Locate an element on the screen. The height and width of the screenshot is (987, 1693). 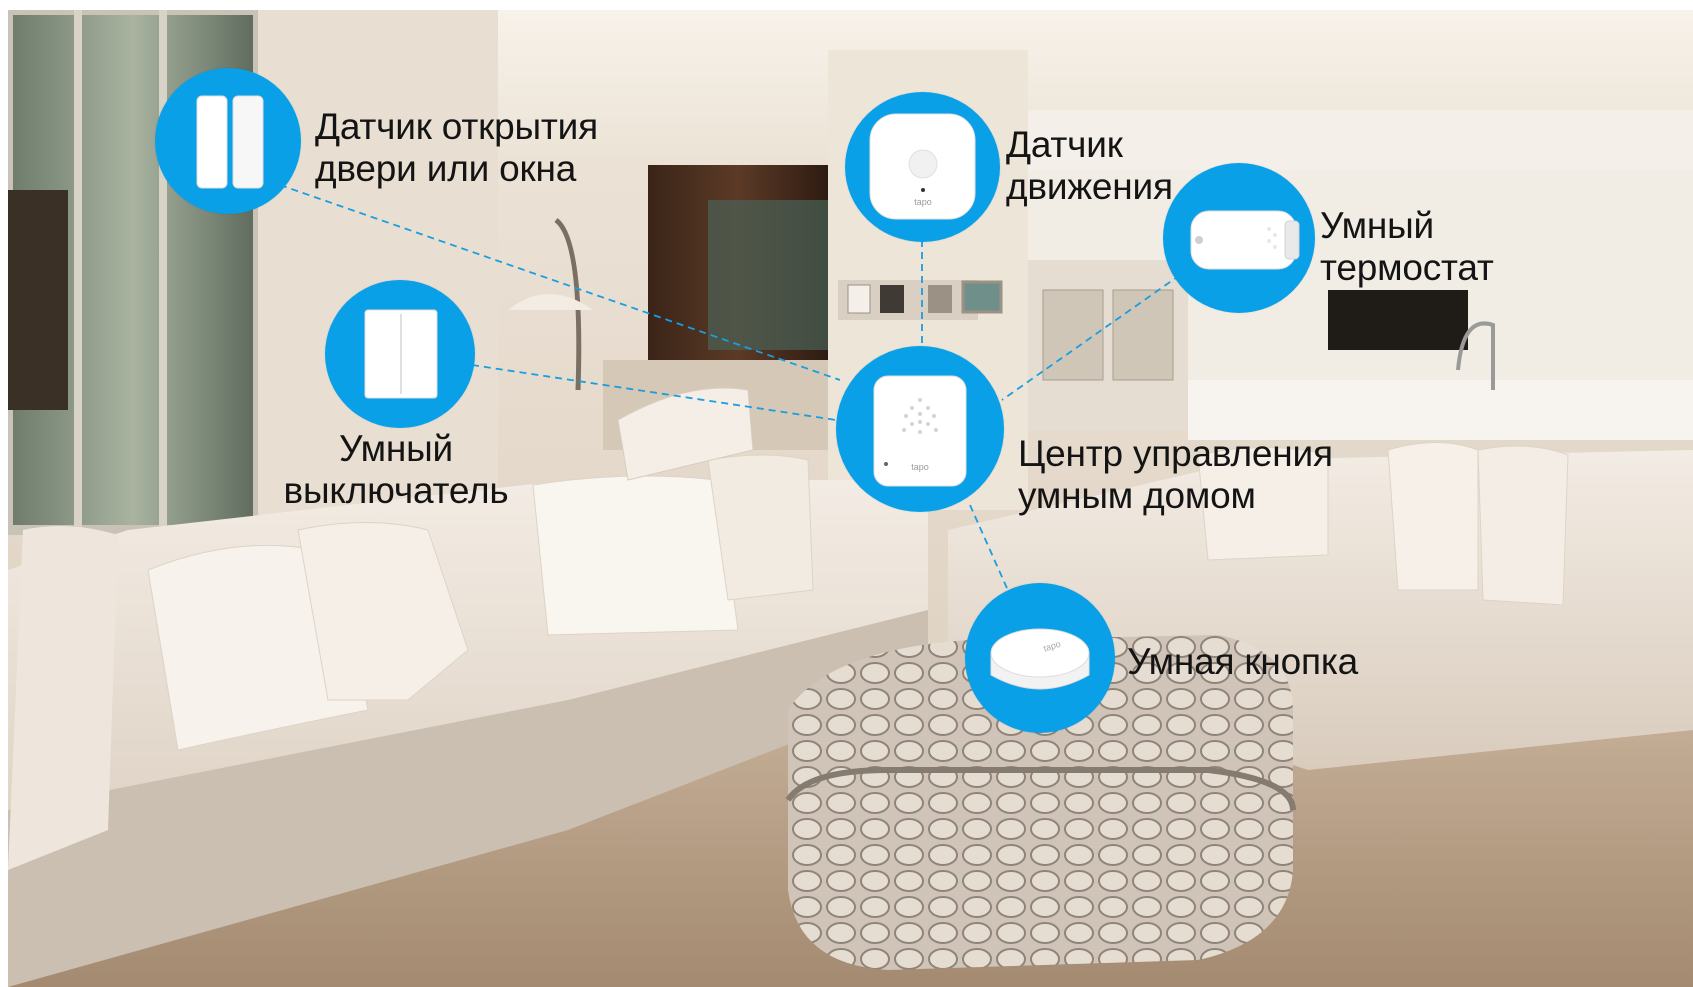
smart-hub-icon: tapo is located at coordinates (920, 431).